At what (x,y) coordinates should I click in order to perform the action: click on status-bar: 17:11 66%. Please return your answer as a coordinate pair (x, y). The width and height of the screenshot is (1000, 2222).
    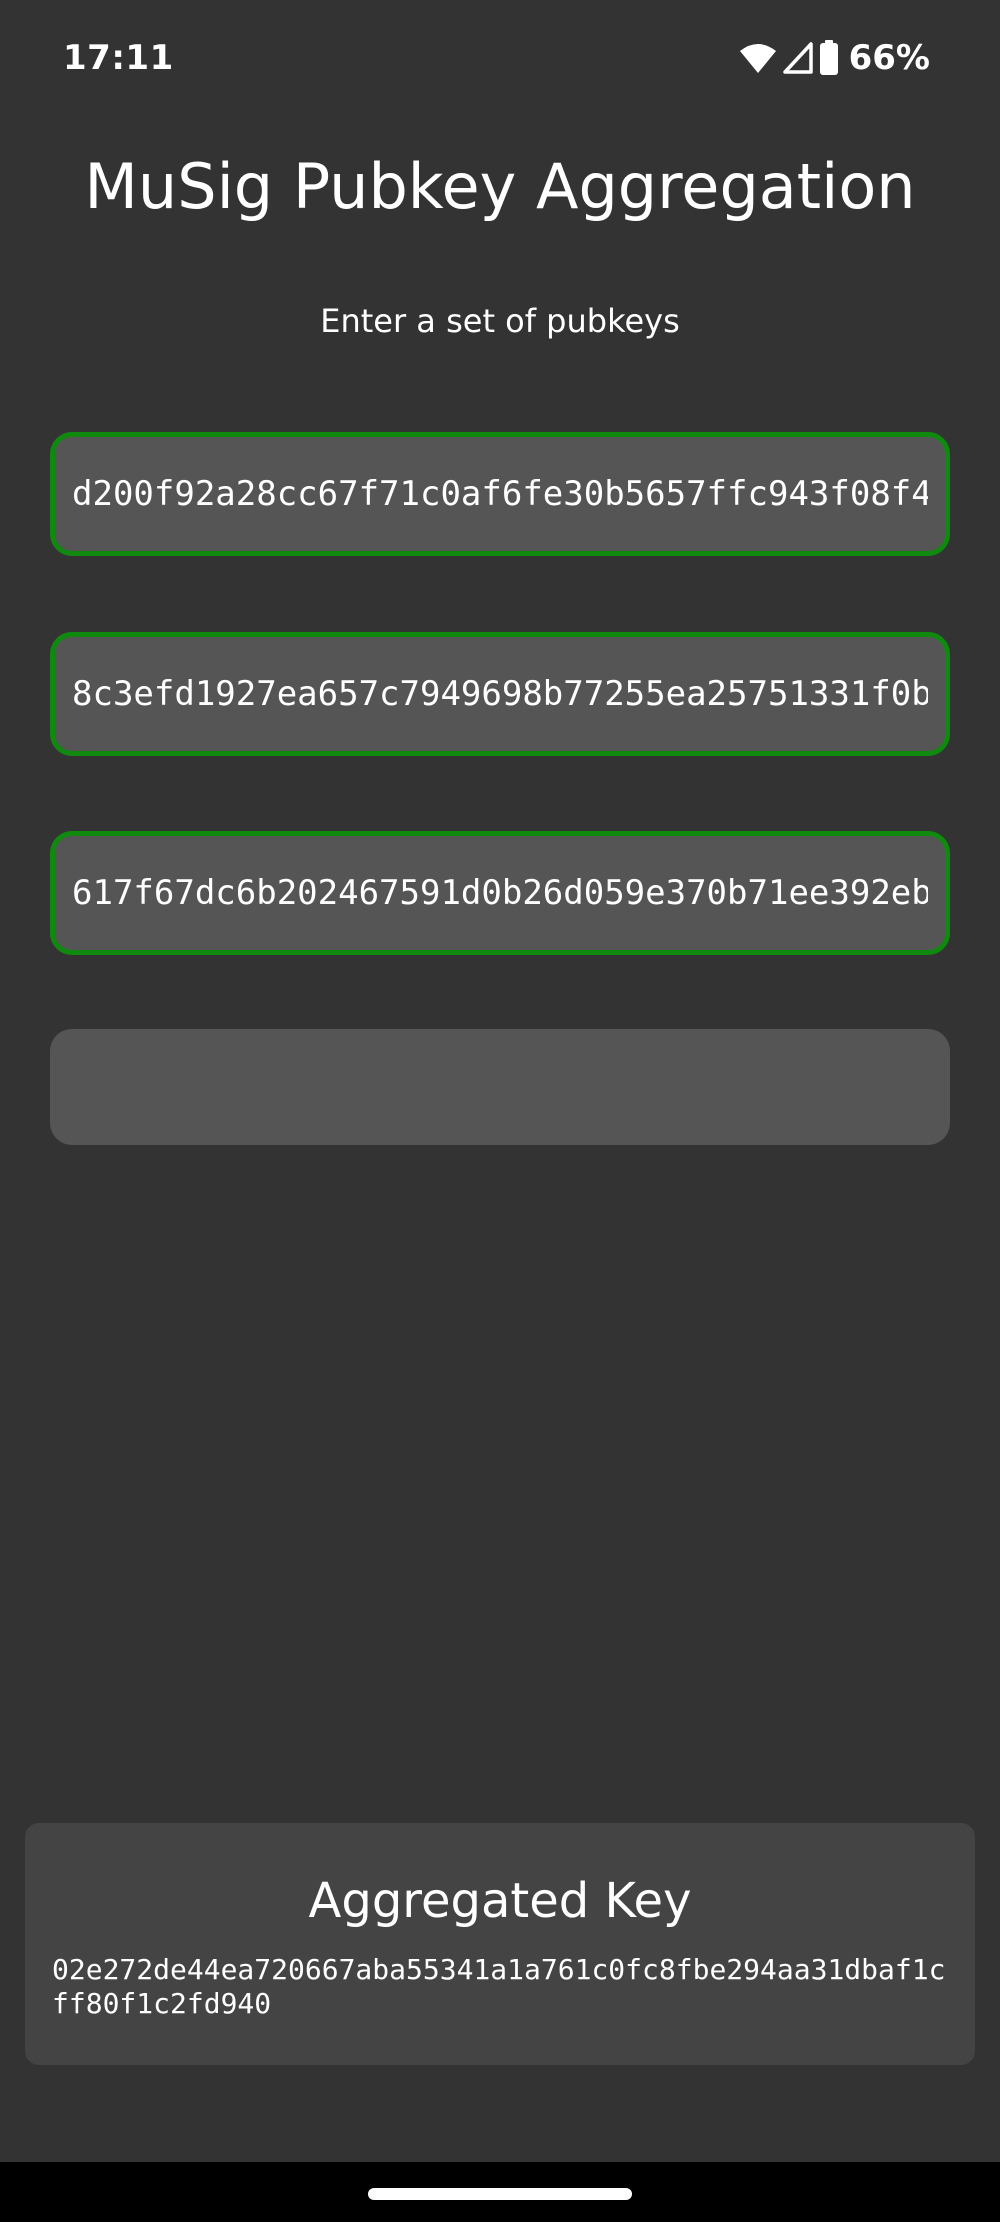
    Looking at the image, I should click on (500, 59).